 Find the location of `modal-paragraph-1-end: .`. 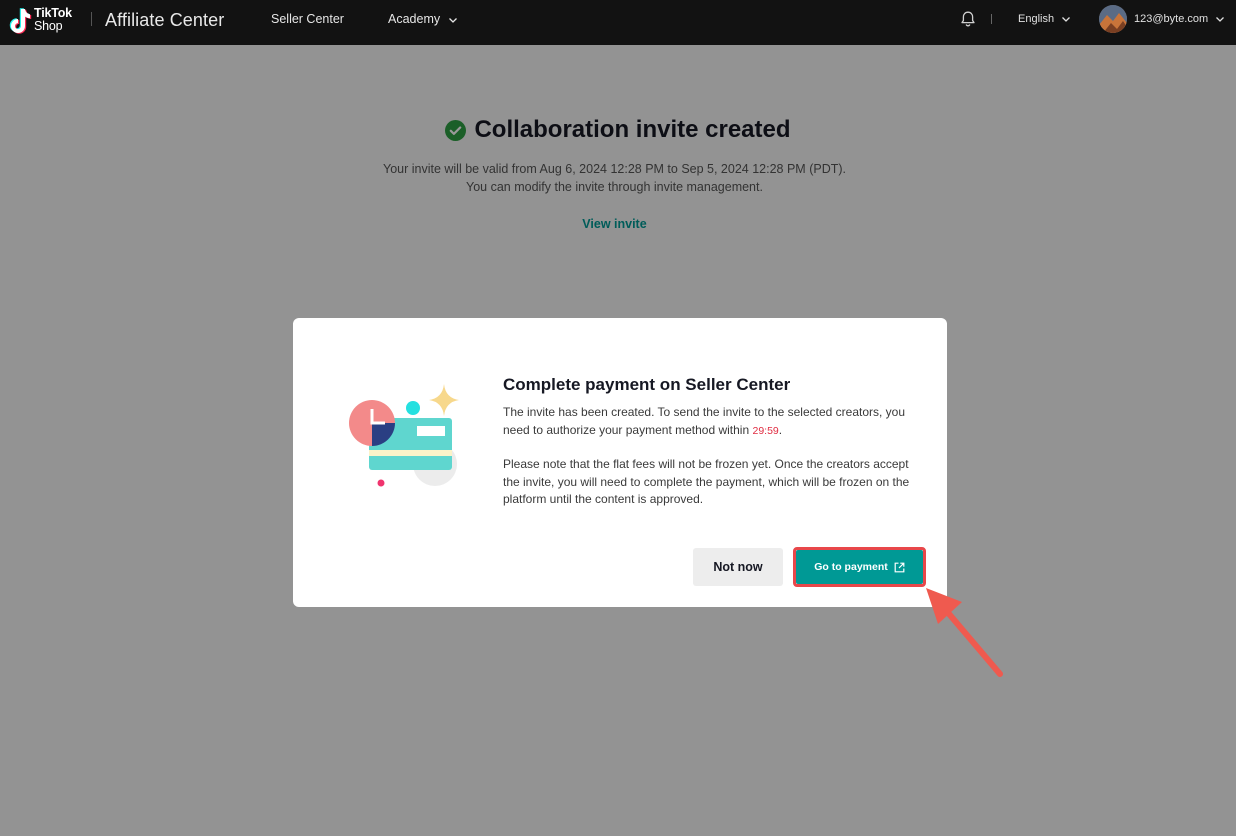

modal-paragraph-1-end: . is located at coordinates (780, 429).